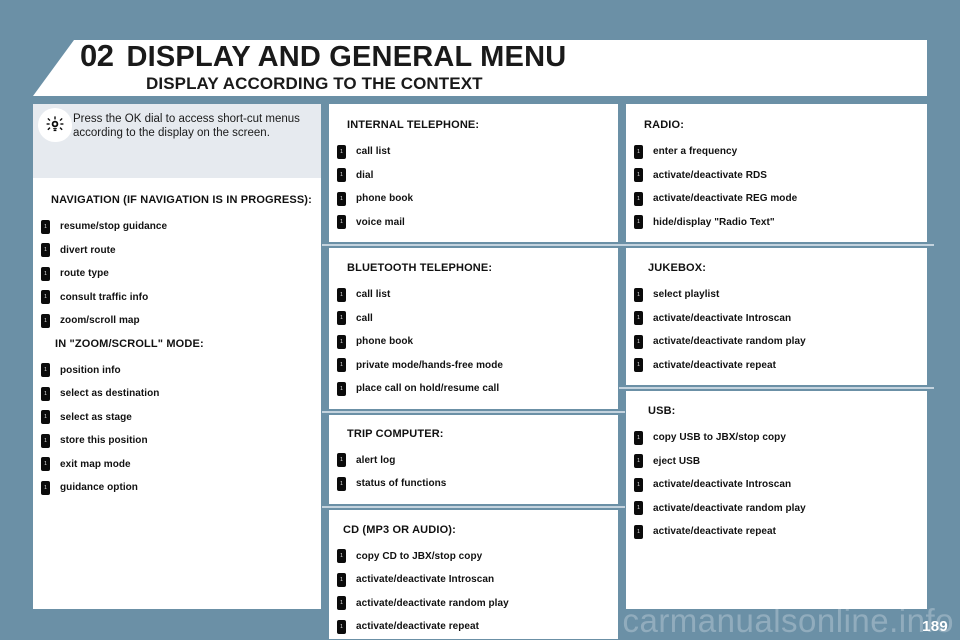  What do you see at coordinates (419, 556) in the screenshot?
I see `list-item-label: copy CD to JBX/stop copy` at bounding box center [419, 556].